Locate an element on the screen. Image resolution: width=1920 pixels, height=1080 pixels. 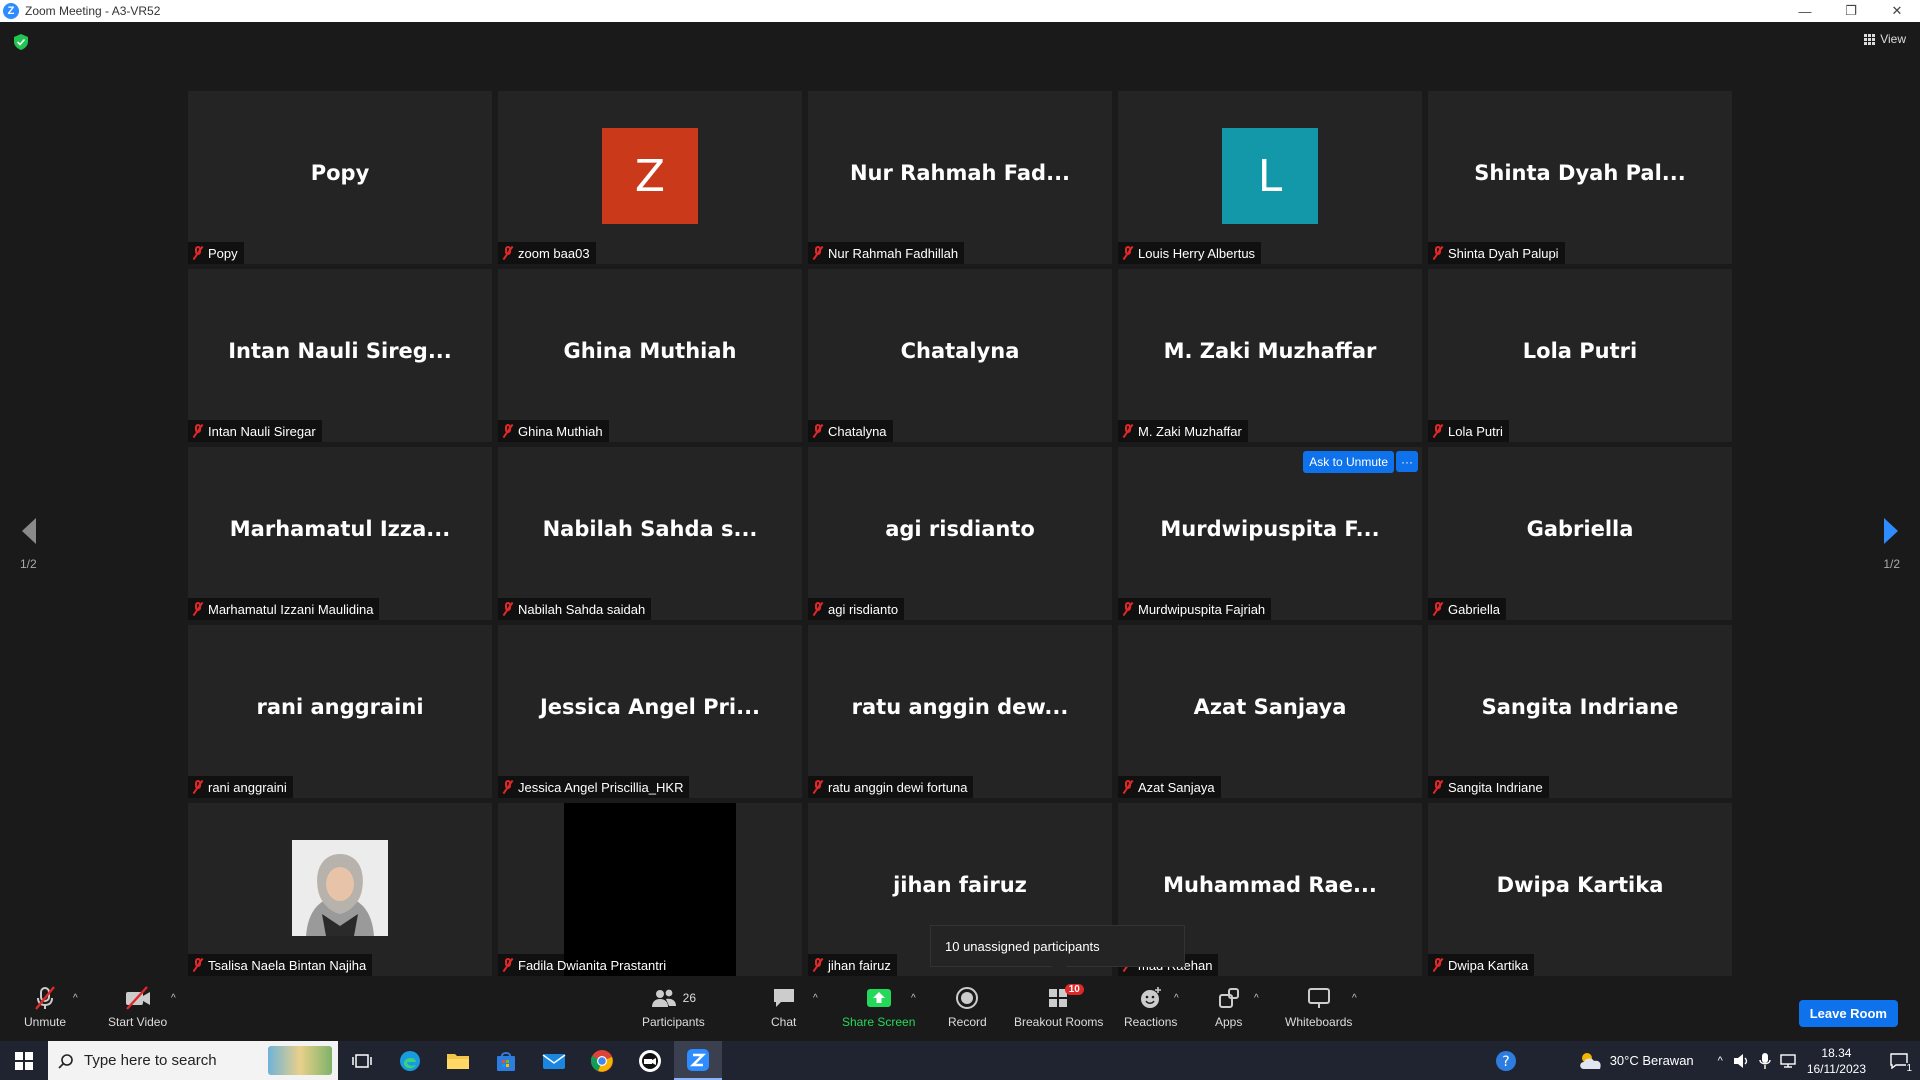
share-options-caret-icon: ^ is located at coordinates (913, 998).